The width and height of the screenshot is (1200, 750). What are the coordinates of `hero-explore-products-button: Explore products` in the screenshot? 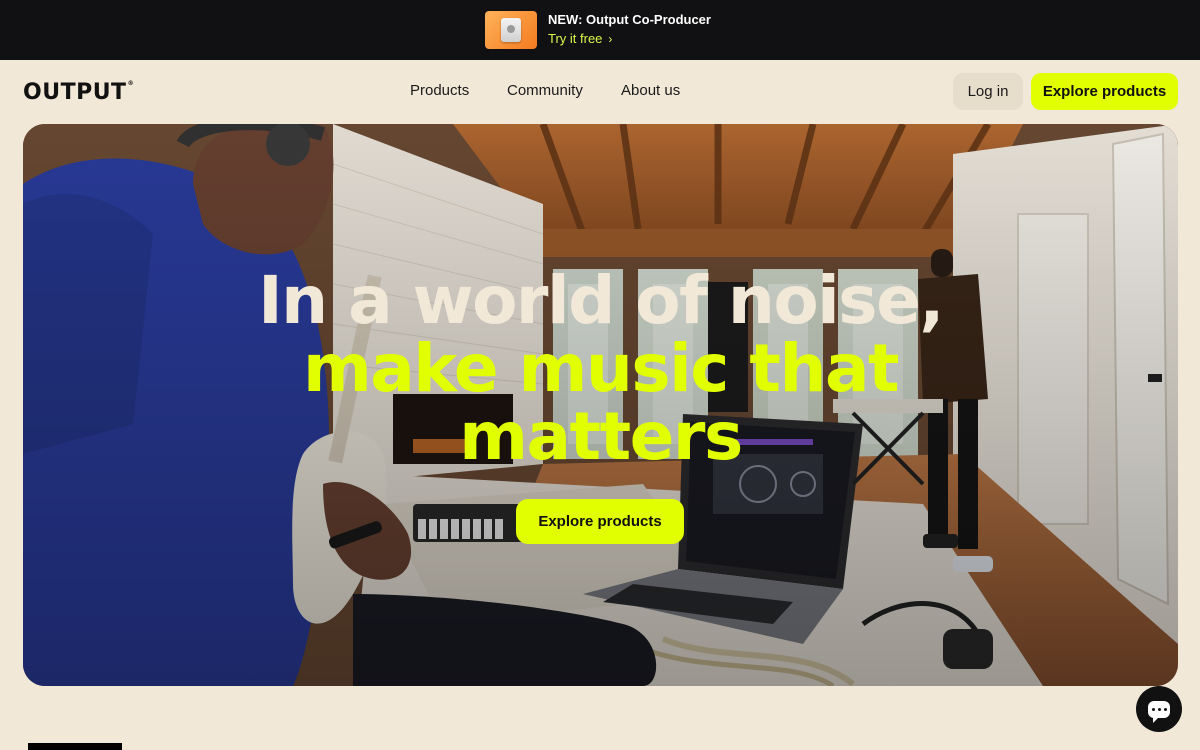 It's located at (600, 521).